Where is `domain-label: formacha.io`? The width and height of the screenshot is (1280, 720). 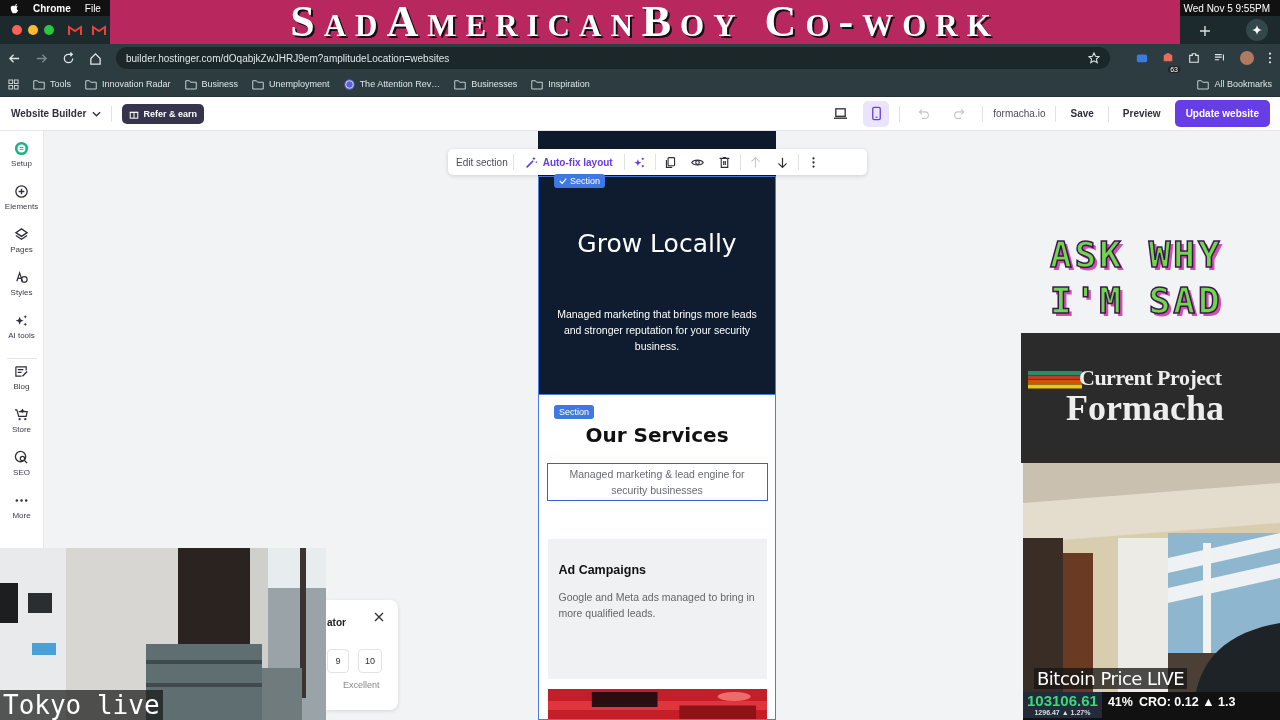
domain-label: formacha.io is located at coordinates (1019, 113).